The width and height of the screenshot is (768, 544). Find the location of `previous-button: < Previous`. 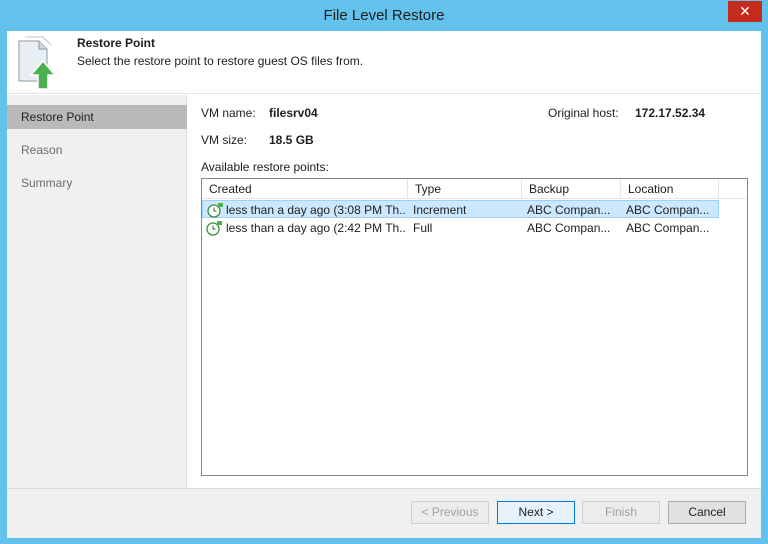

previous-button: < Previous is located at coordinates (450, 512).